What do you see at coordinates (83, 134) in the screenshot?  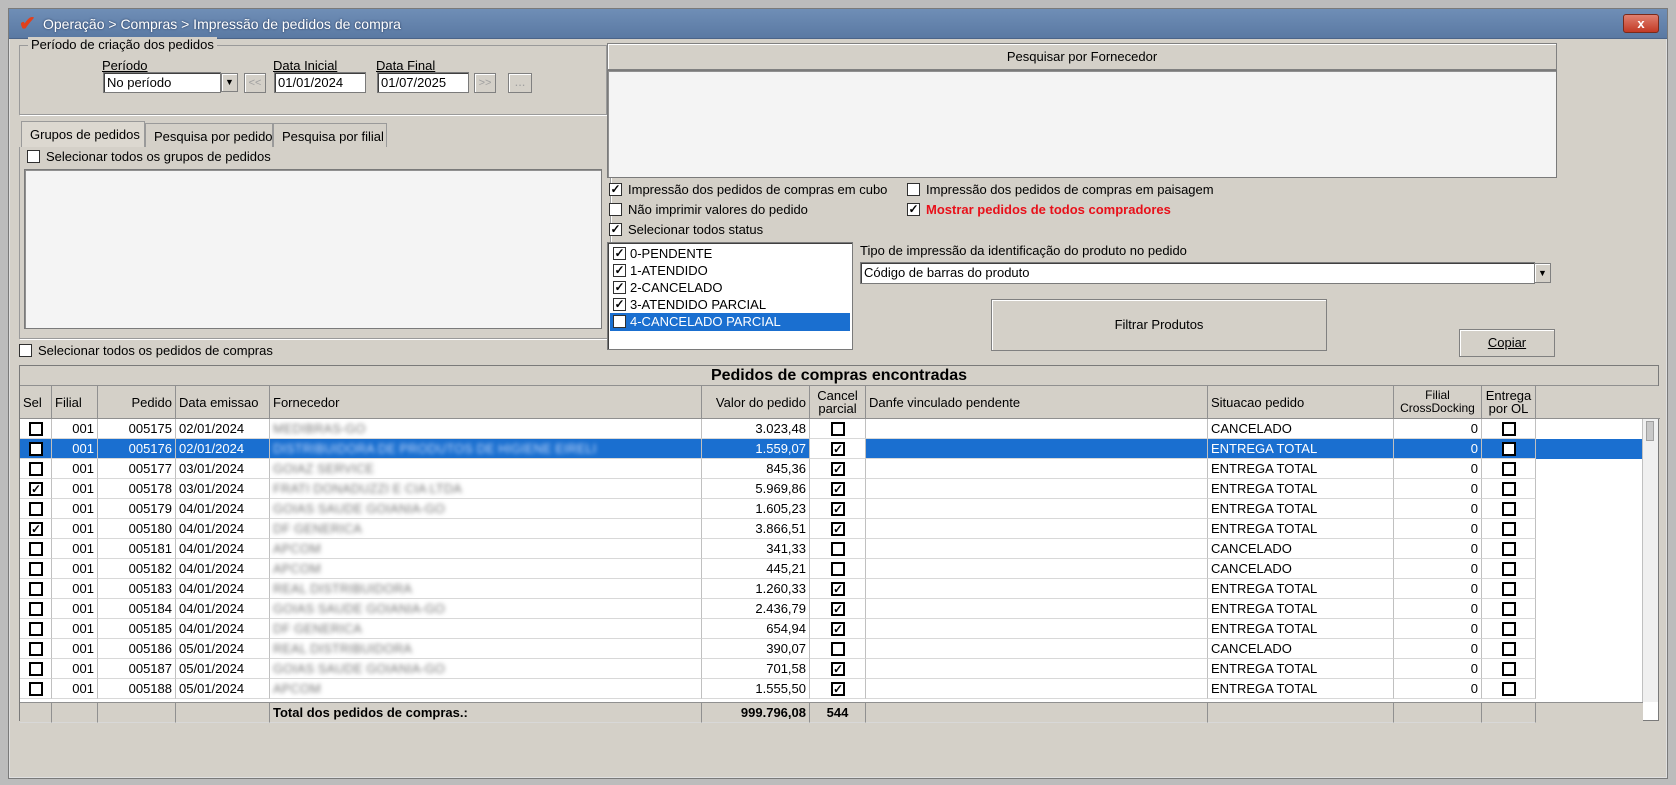 I see `tab-grupos-de-pedidos: Grupos de pedidos` at bounding box center [83, 134].